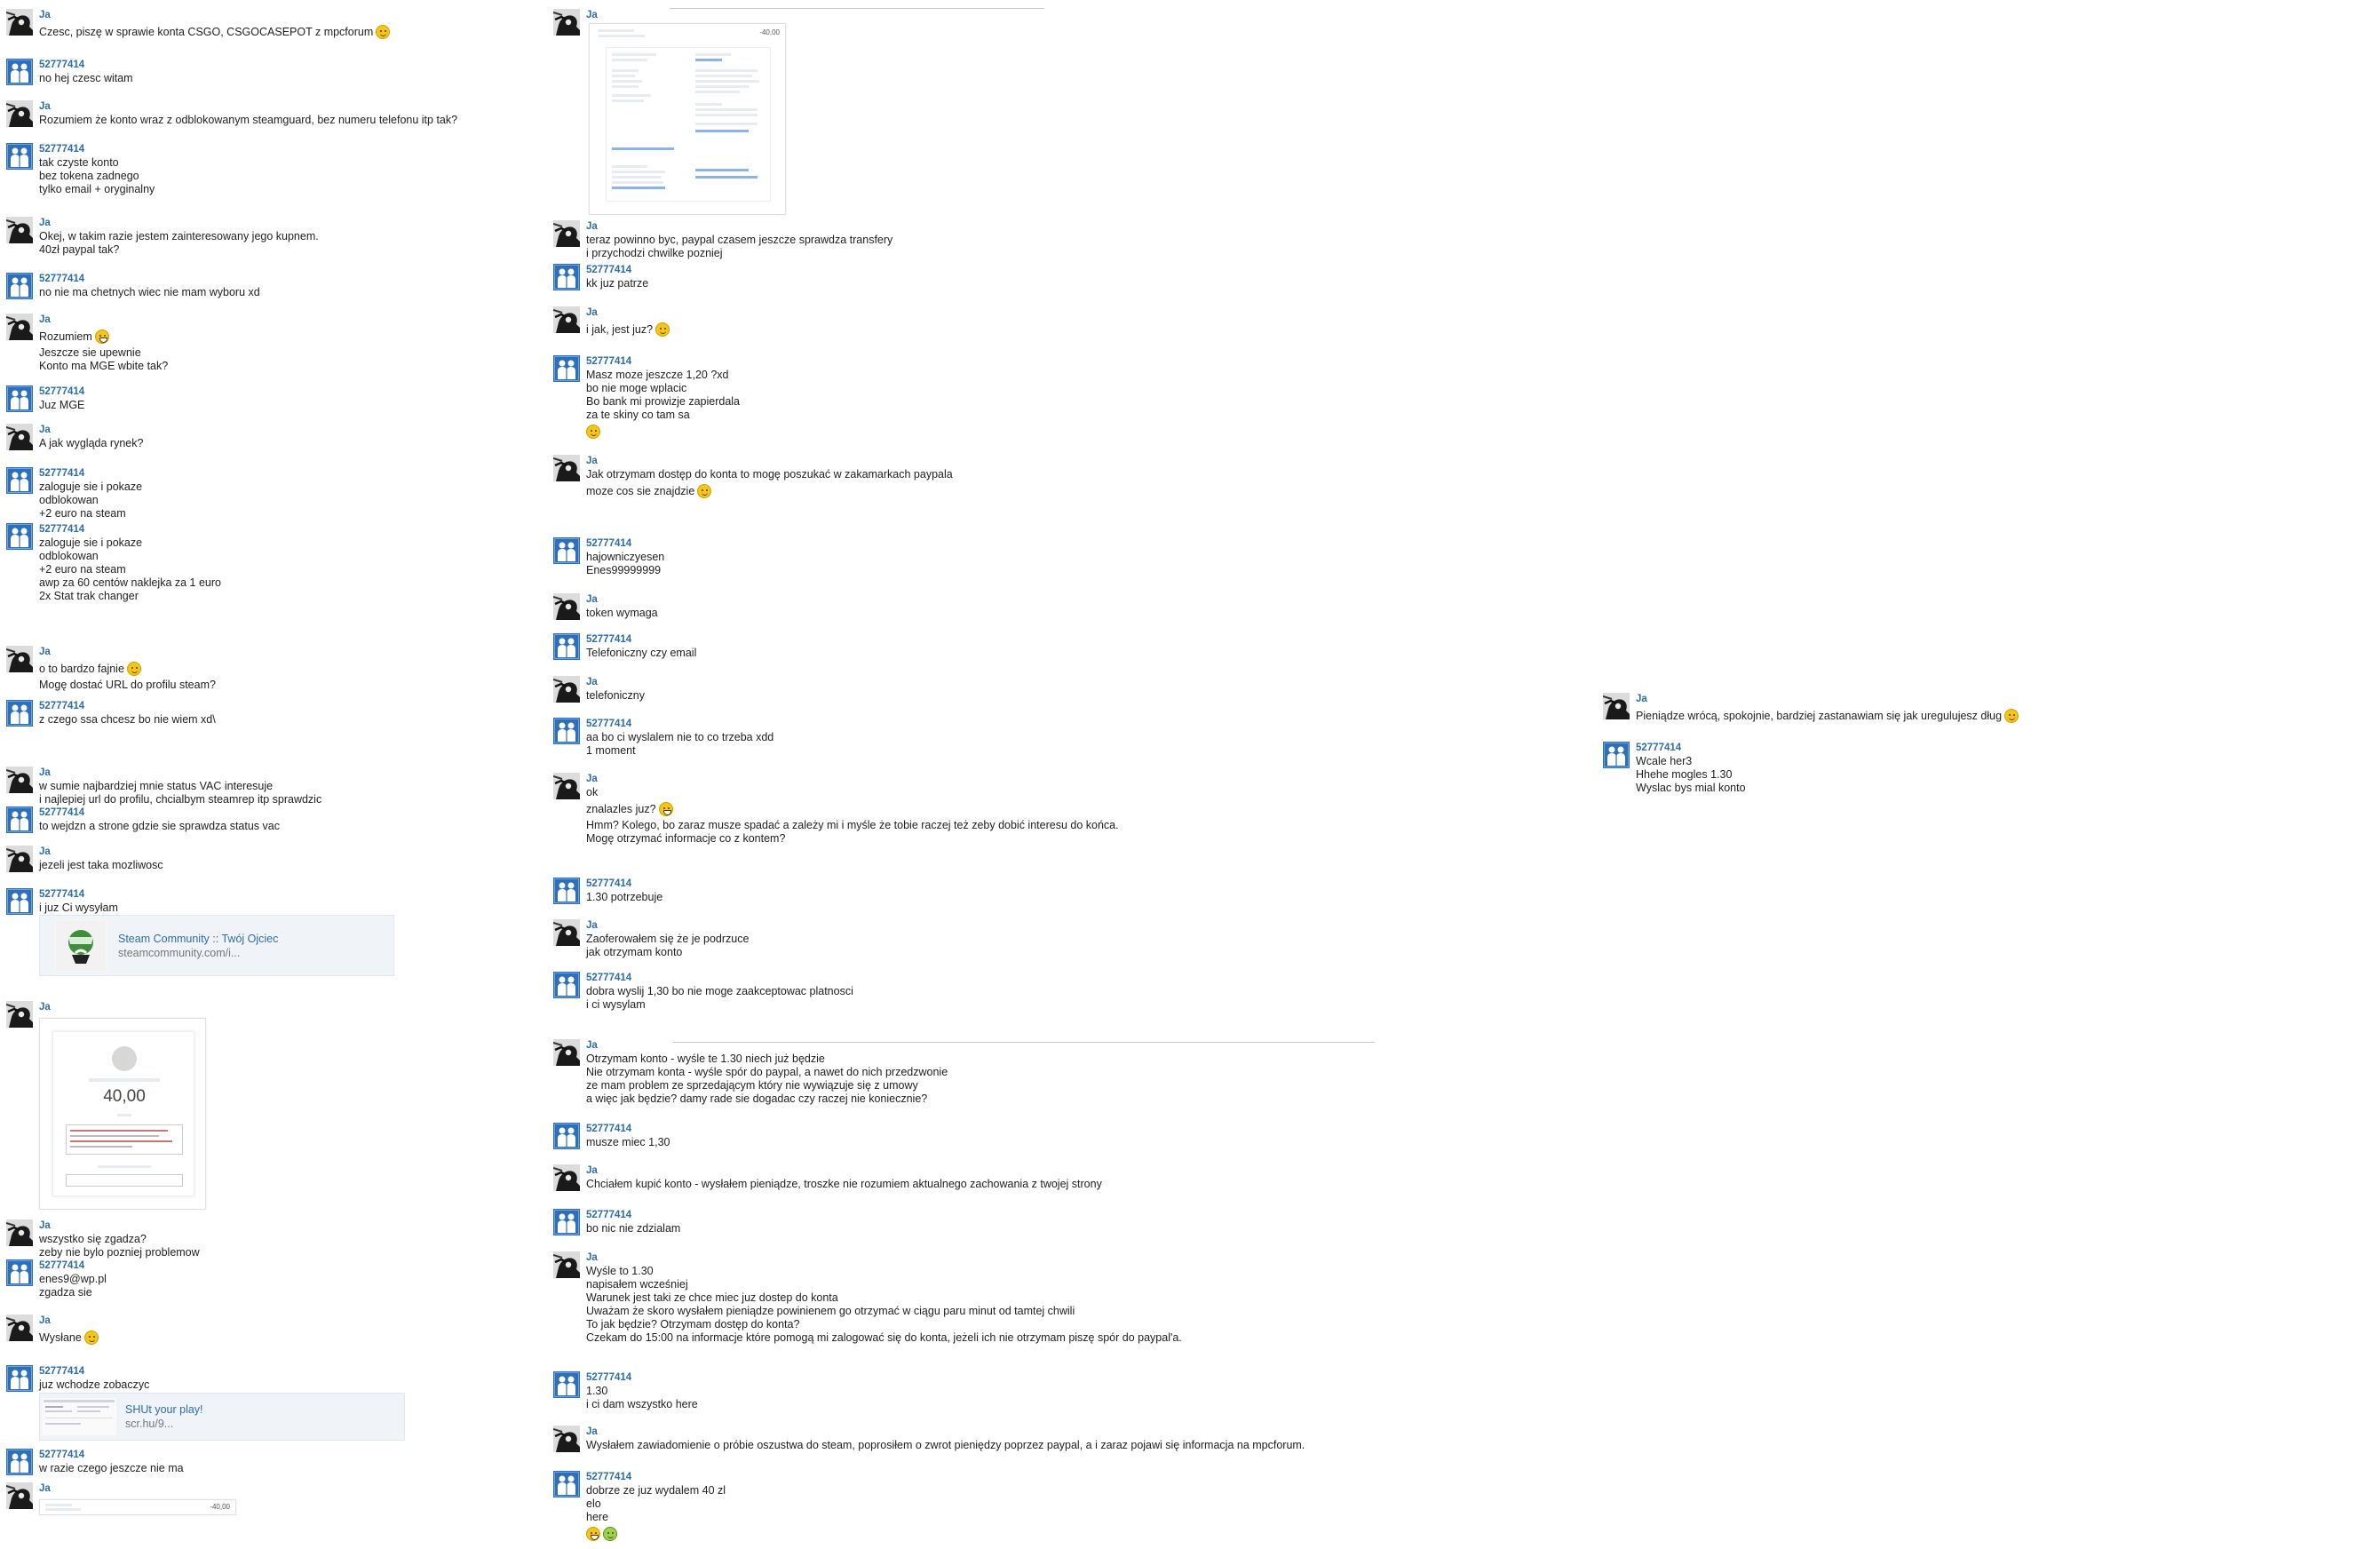  I want to click on link-title: SHUt your play!, so click(164, 1410).